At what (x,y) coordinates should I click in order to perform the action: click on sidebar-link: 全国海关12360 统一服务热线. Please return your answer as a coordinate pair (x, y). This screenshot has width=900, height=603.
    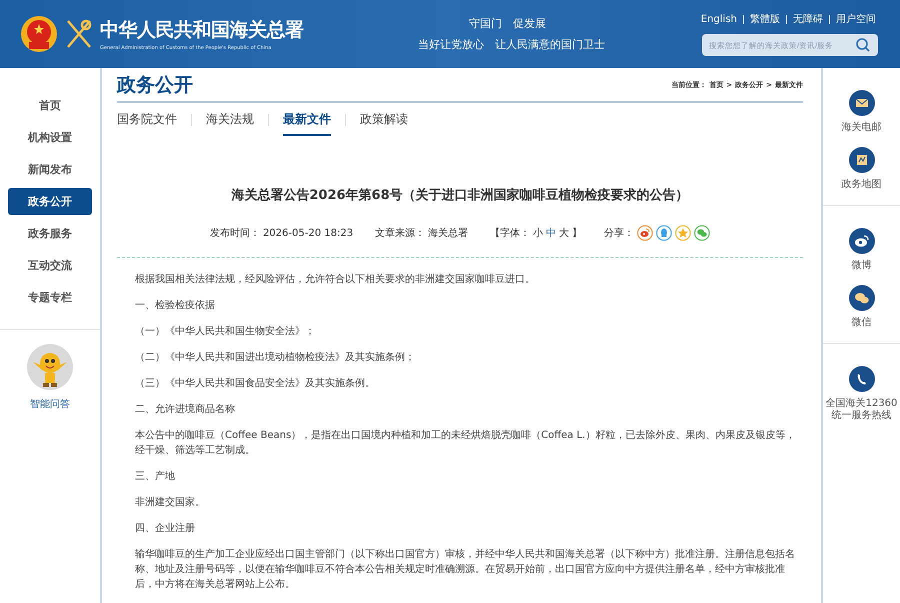
    Looking at the image, I should click on (862, 410).